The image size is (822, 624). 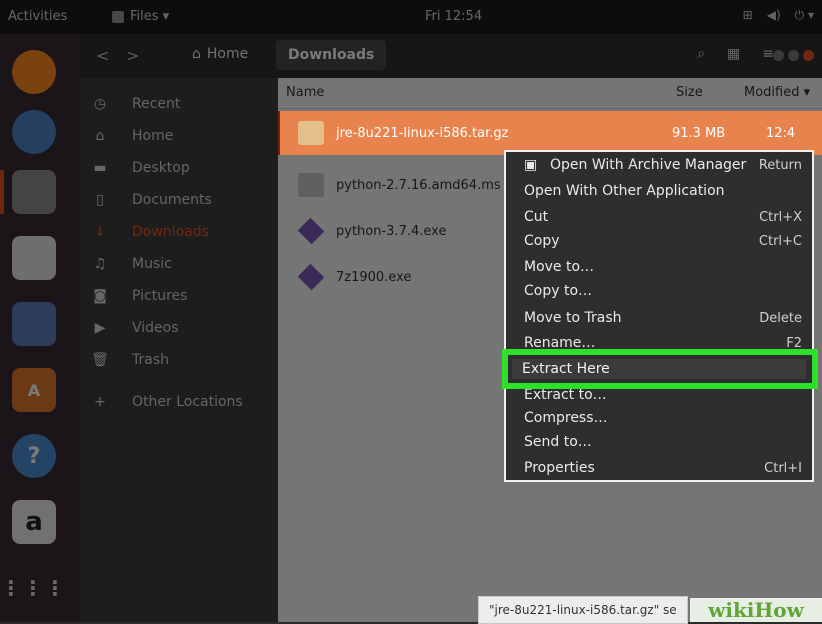 What do you see at coordinates (778, 15) in the screenshot?
I see `system-tray: ⊞ ◀) ⏻ ▾` at bounding box center [778, 15].